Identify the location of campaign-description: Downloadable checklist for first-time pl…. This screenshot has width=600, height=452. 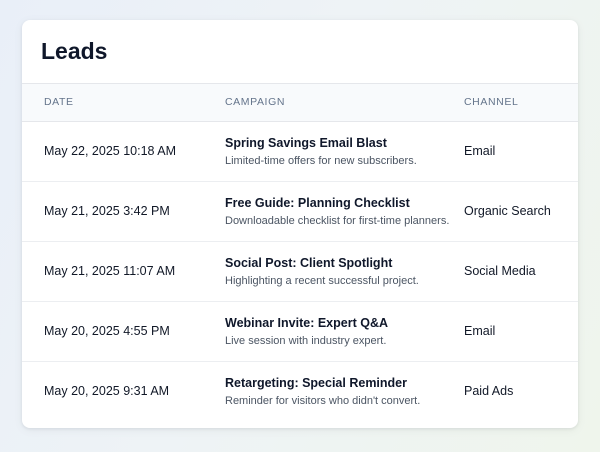
(337, 220).